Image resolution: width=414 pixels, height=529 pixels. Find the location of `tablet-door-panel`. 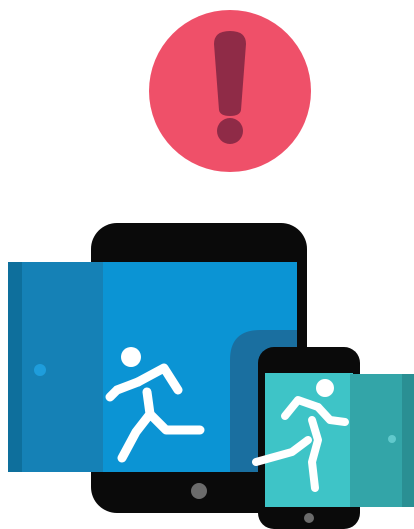

tablet-door-panel is located at coordinates (62, 367).